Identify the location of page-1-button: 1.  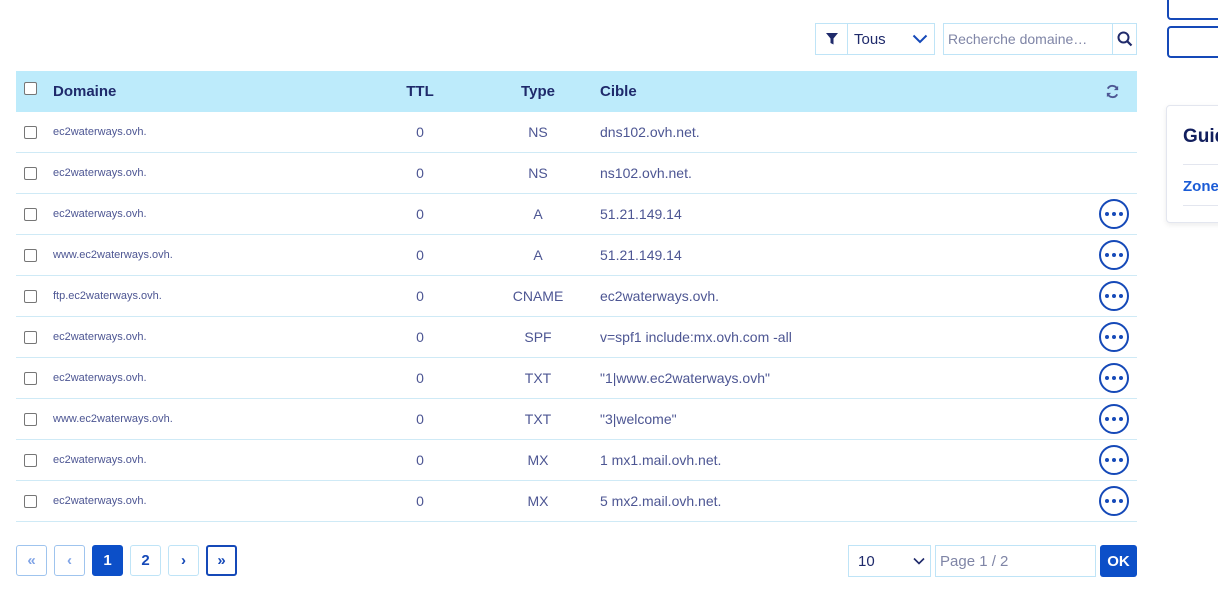
(107, 560).